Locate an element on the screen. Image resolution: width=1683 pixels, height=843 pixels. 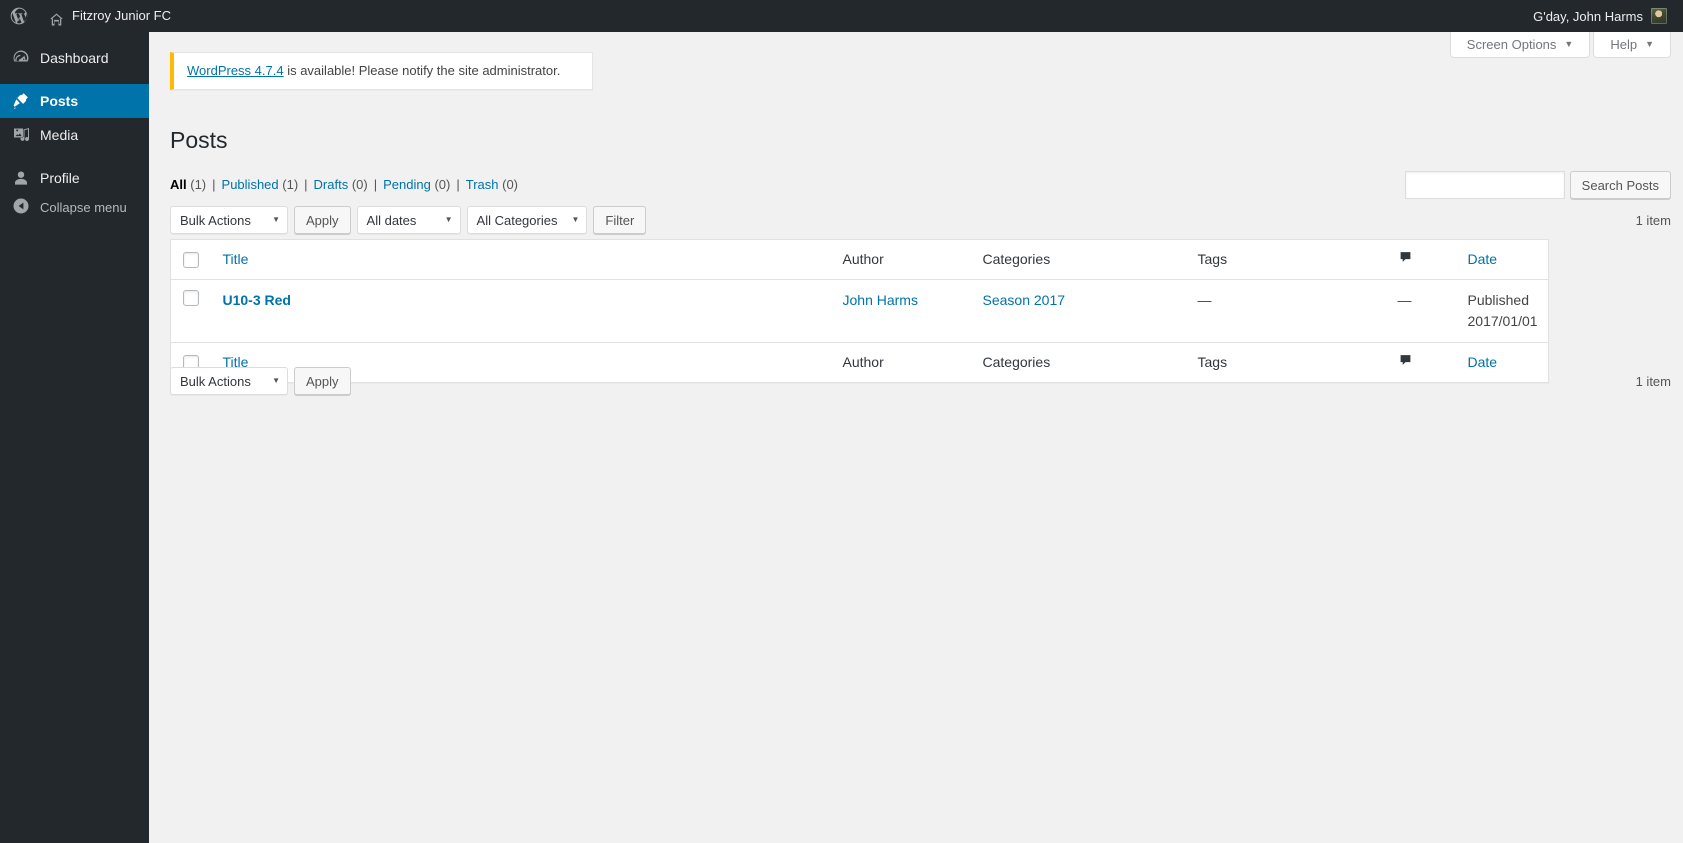
select-all-header is located at coordinates (191, 259).